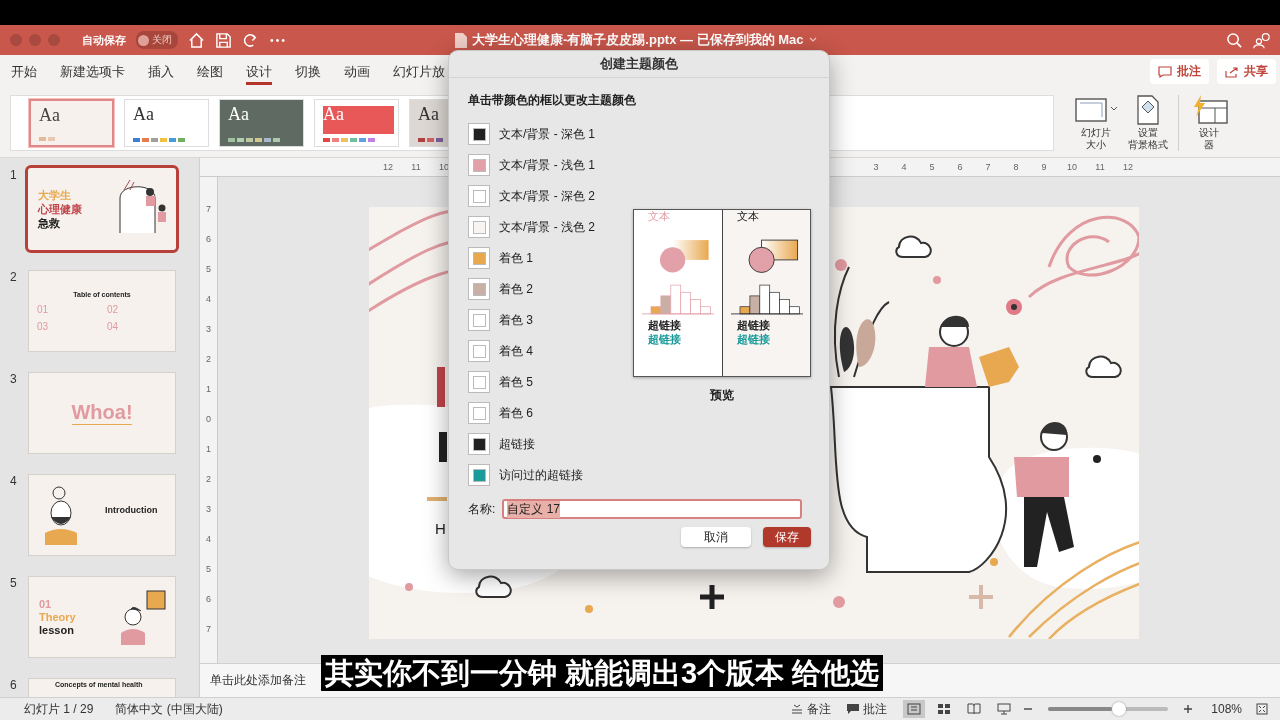  Describe the element at coordinates (1016, 167) in the screenshot. I see `ruler-number: 8` at that location.